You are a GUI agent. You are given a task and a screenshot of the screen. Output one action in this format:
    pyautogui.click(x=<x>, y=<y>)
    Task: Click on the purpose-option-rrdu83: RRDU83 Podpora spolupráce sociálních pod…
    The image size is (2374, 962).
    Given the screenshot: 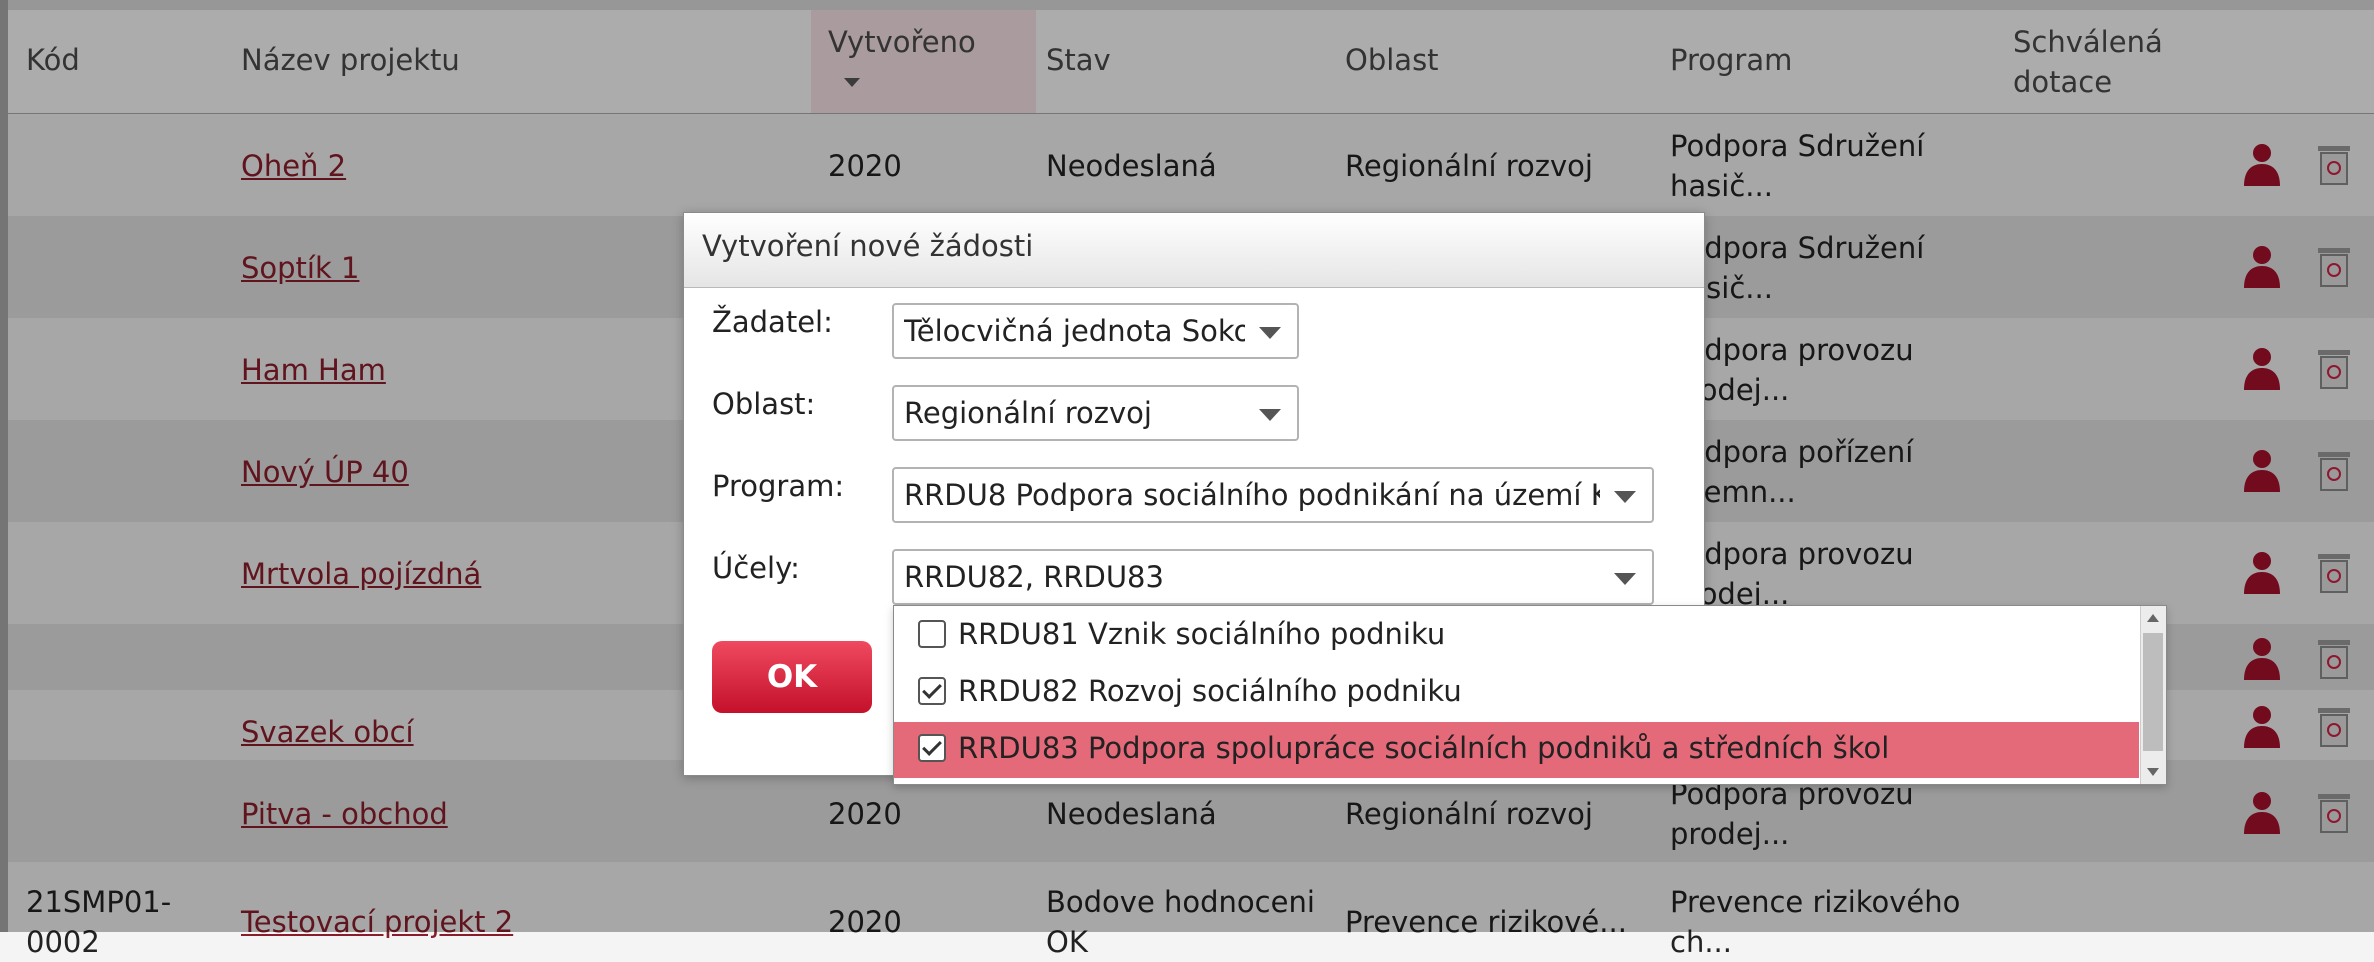 What is the action you would take?
    pyautogui.click(x=1516, y=750)
    